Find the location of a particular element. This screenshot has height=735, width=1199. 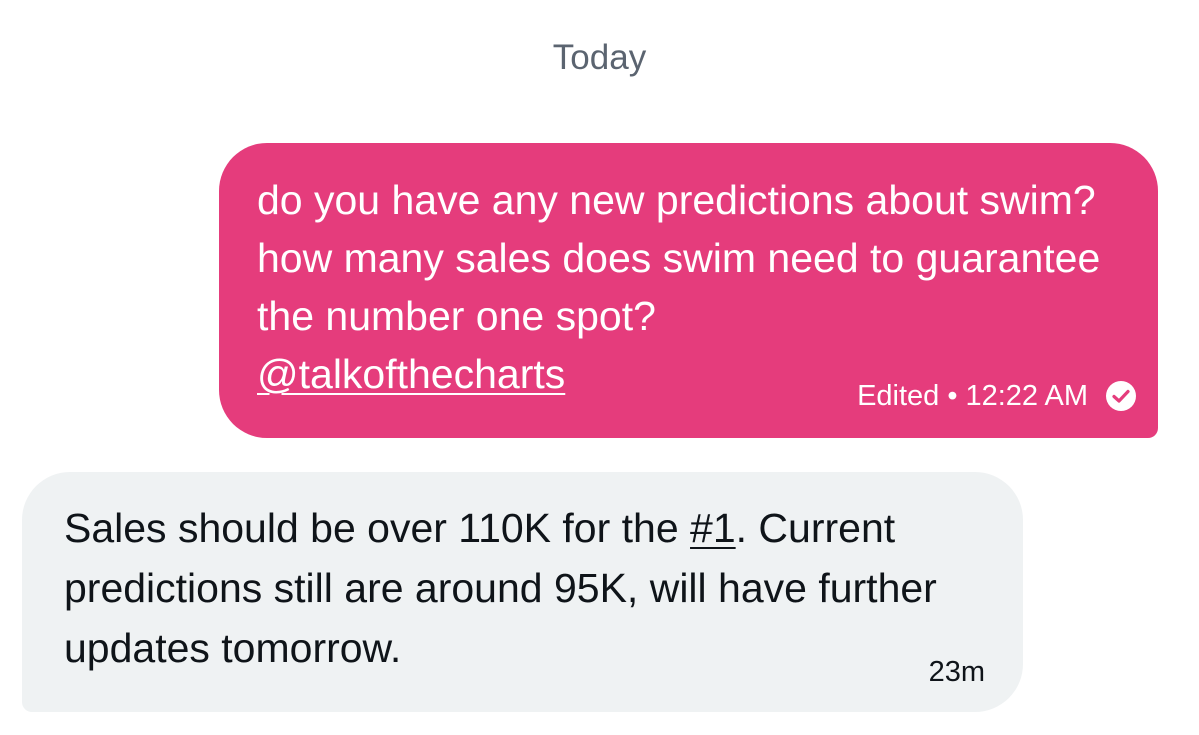

date-separator: Today is located at coordinates (599, 57).